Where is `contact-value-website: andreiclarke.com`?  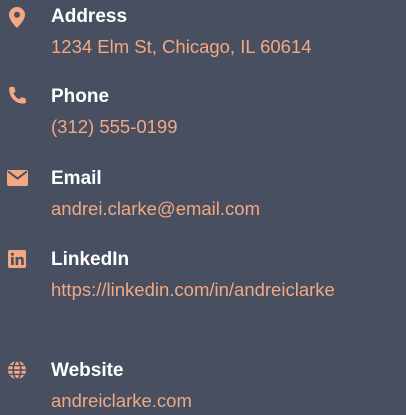
contact-value-website: andreiclarke.com is located at coordinates (223, 401).